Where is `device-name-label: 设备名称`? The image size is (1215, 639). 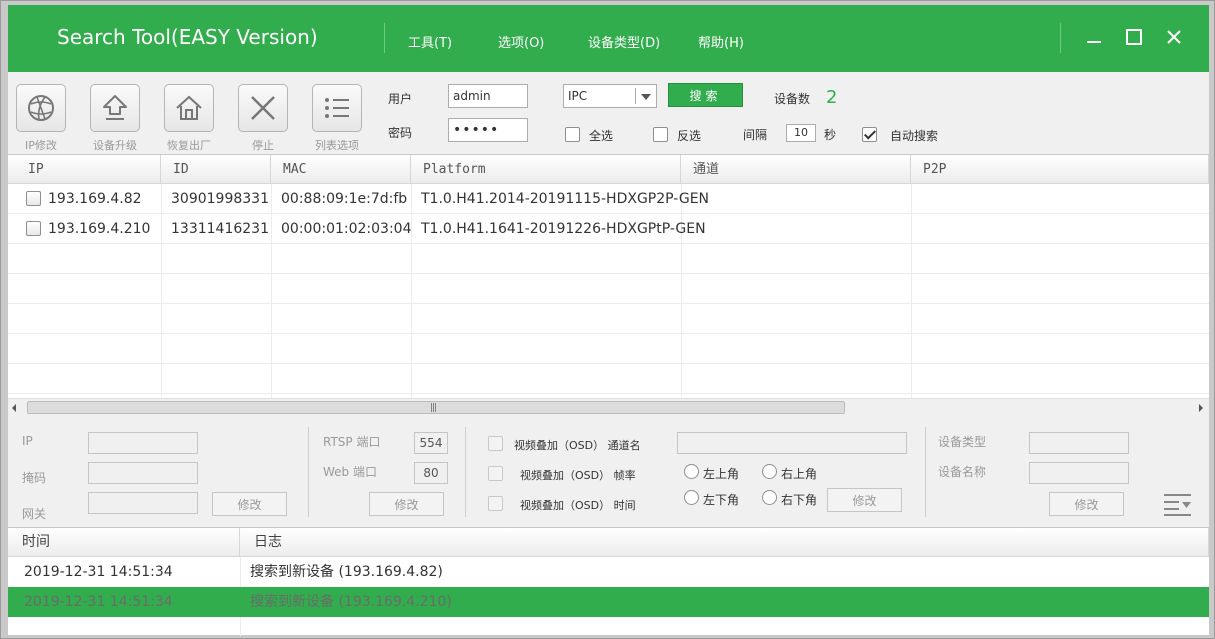 device-name-label: 设备名称 is located at coordinates (962, 472).